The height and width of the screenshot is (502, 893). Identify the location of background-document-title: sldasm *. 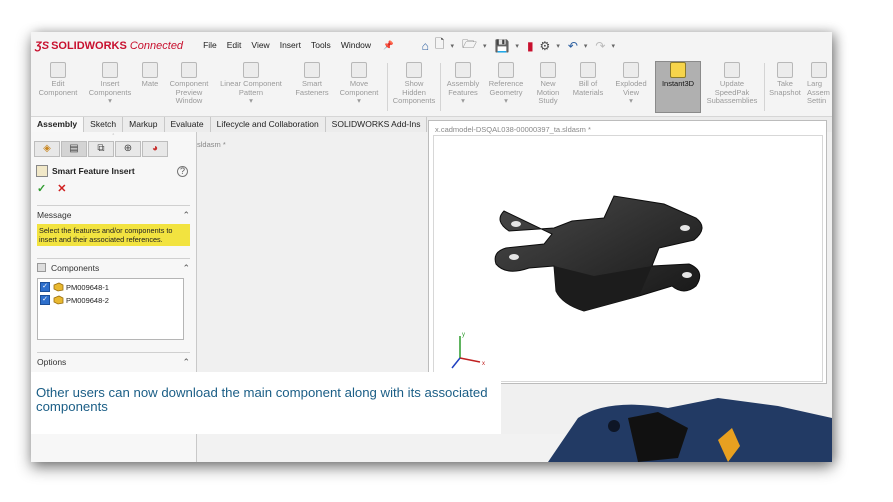
(211, 144).